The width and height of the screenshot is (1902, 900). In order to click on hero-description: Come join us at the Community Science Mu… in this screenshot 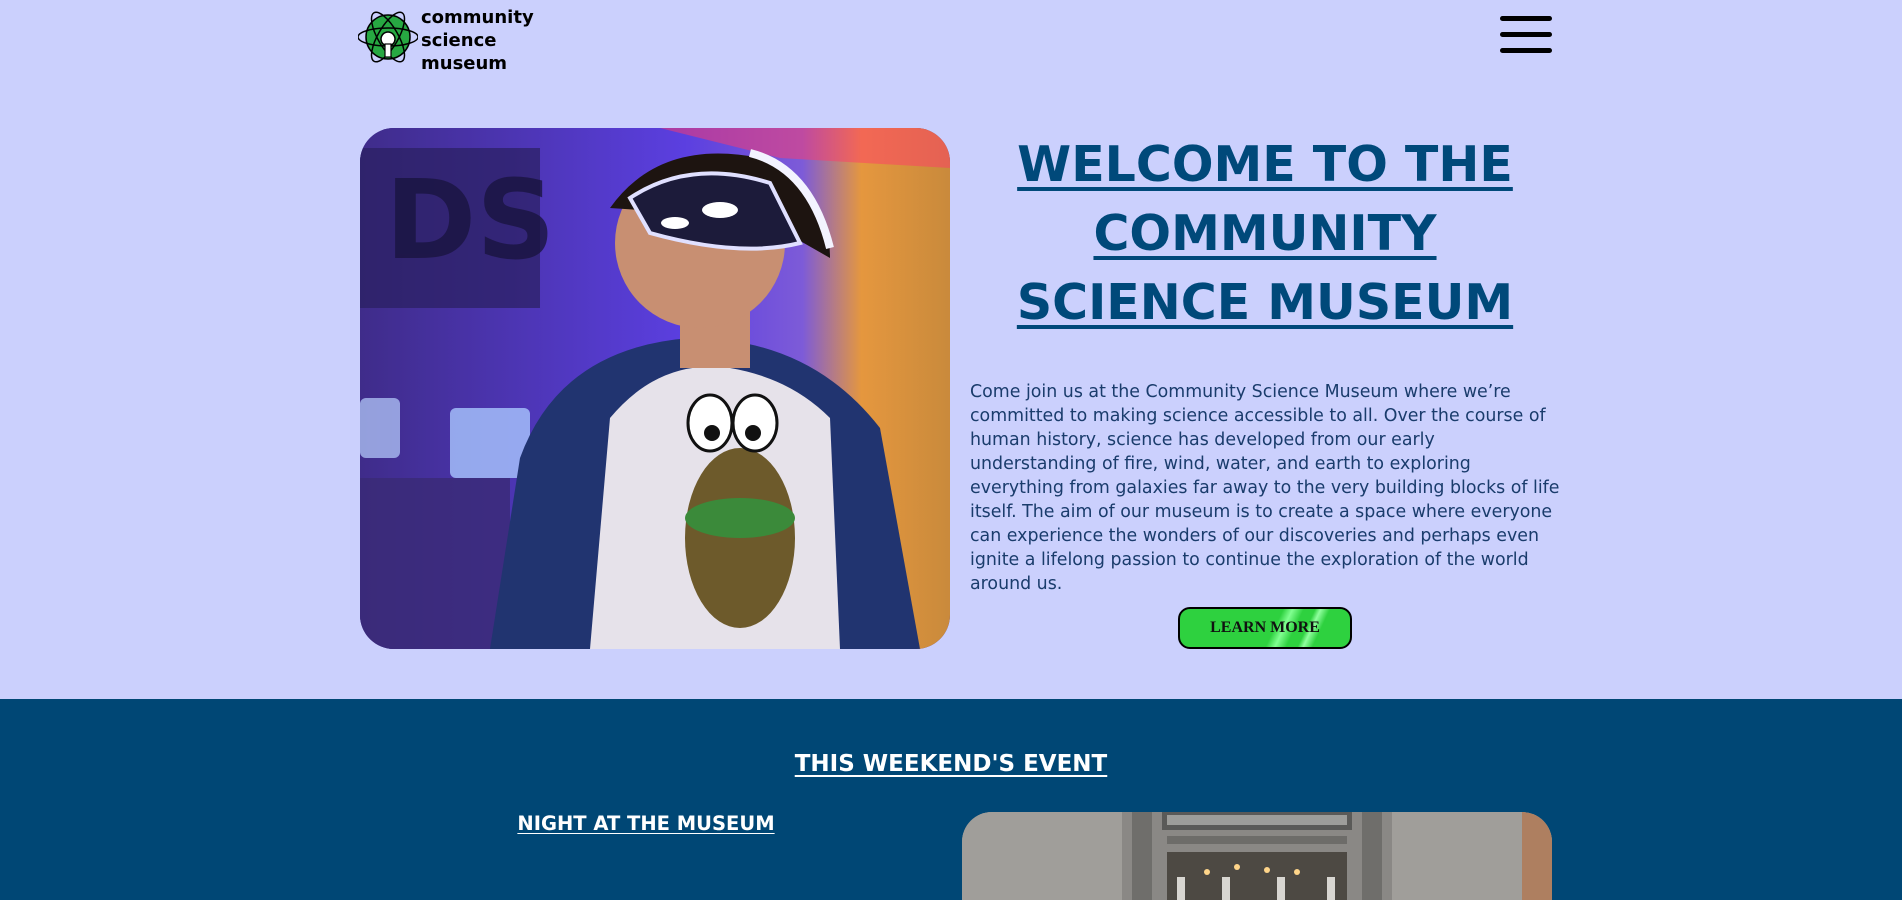, I will do `click(1265, 488)`.